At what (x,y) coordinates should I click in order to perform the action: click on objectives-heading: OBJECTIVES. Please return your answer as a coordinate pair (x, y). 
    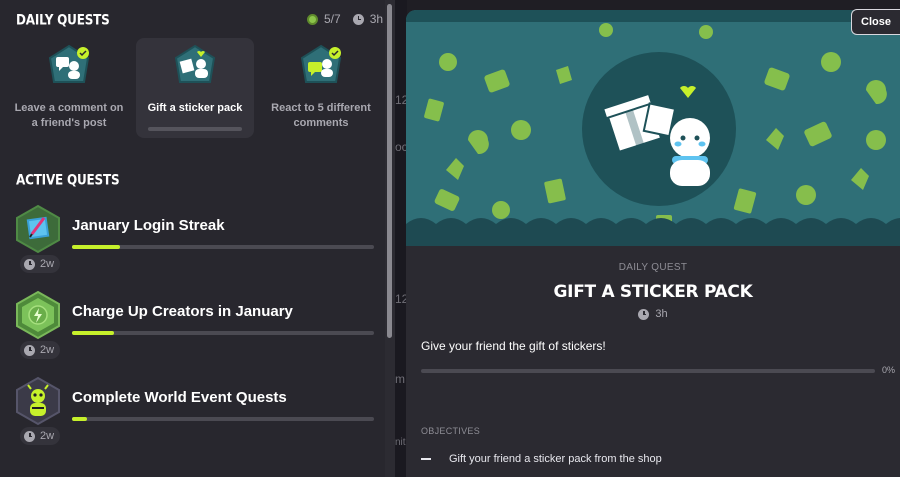
    Looking at the image, I should click on (451, 431).